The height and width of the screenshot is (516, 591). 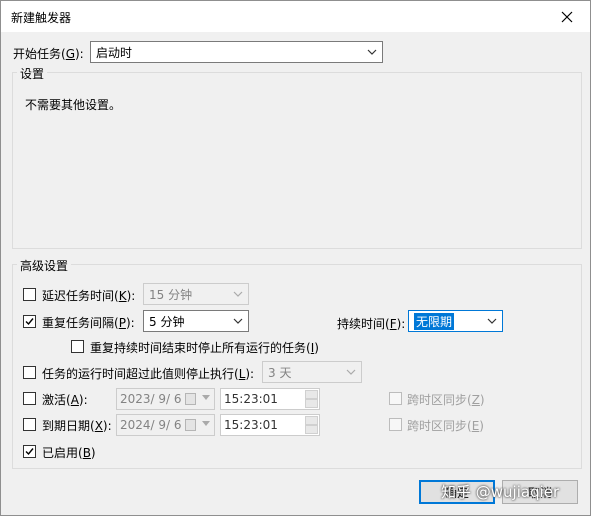 What do you see at coordinates (32, 73) in the screenshot?
I see `settings-group-title: 设置` at bounding box center [32, 73].